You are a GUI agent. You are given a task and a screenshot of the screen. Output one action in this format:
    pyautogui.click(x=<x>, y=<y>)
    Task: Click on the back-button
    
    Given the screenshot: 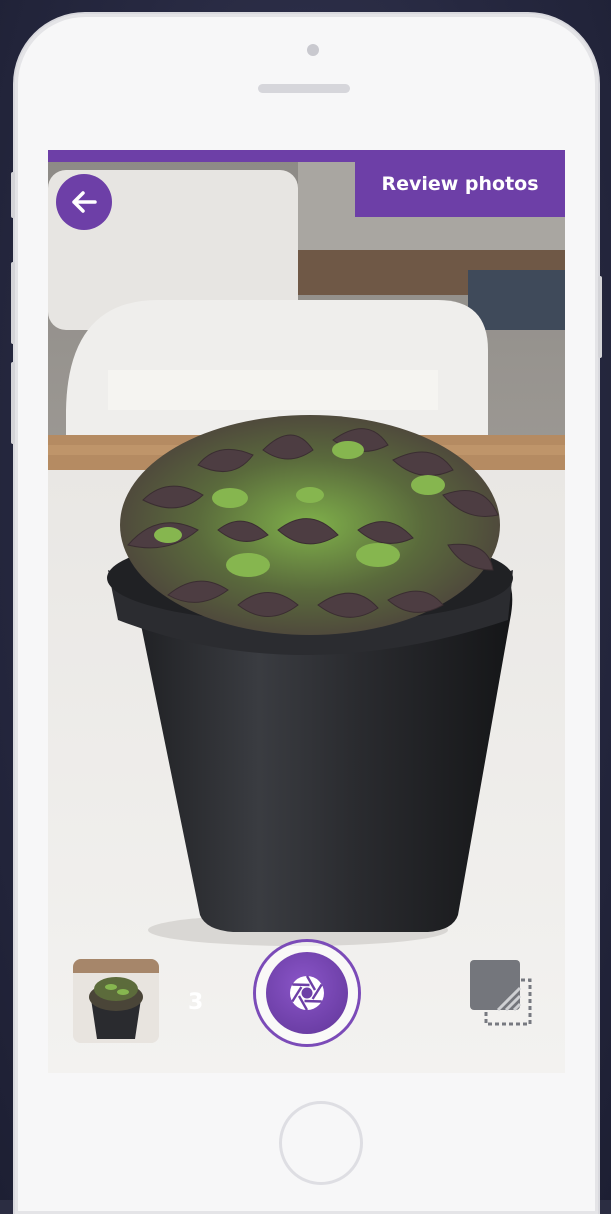 What is the action you would take?
    pyautogui.click(x=84, y=202)
    